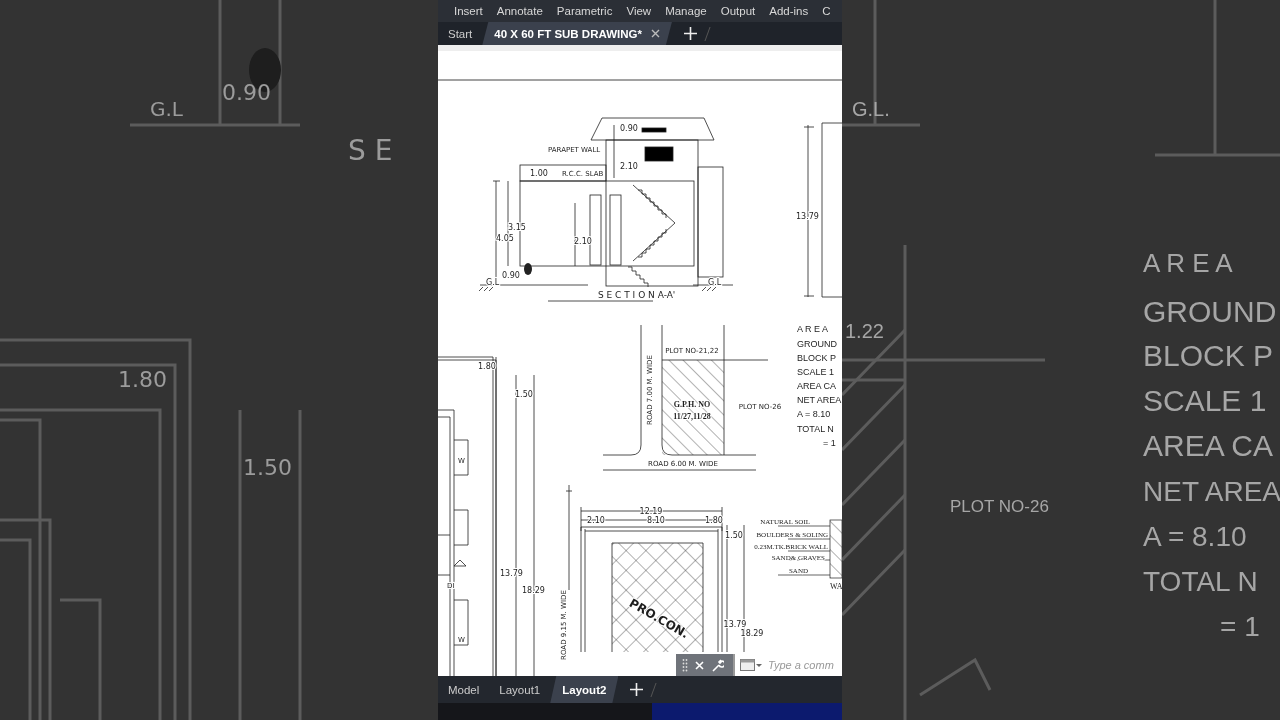 The height and width of the screenshot is (720, 1280). I want to click on close-icon, so click(655, 33).